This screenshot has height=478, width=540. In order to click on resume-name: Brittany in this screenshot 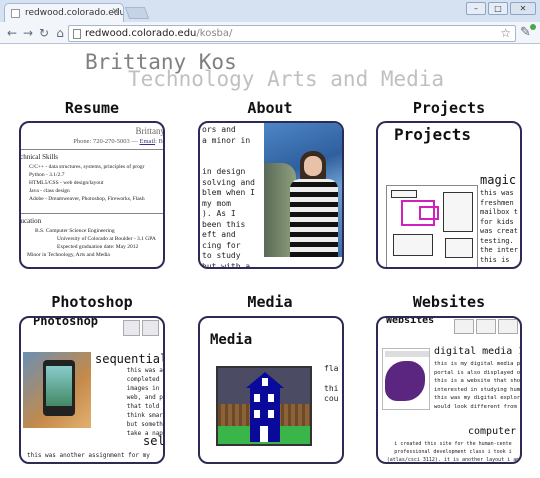, I will do `click(150, 131)`.